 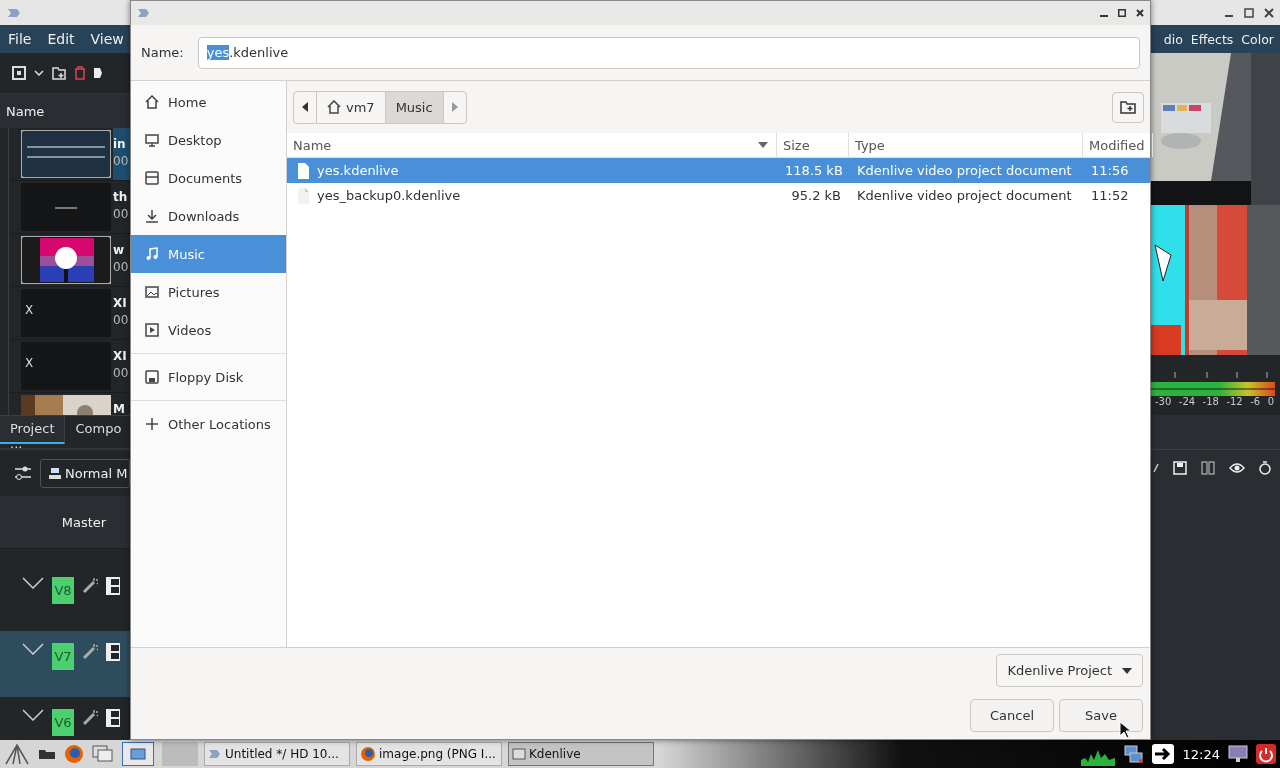 I want to click on show-desktop-button, so click(x=138, y=754).